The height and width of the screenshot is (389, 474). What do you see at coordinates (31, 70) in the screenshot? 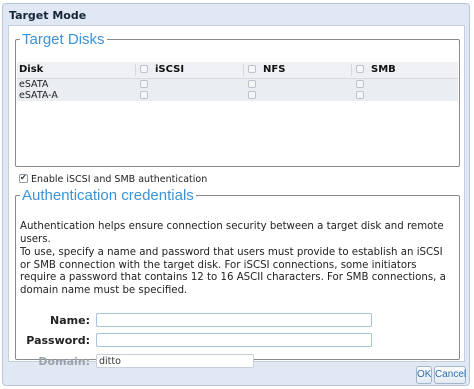
I see `column-header-disk: Disk` at bounding box center [31, 70].